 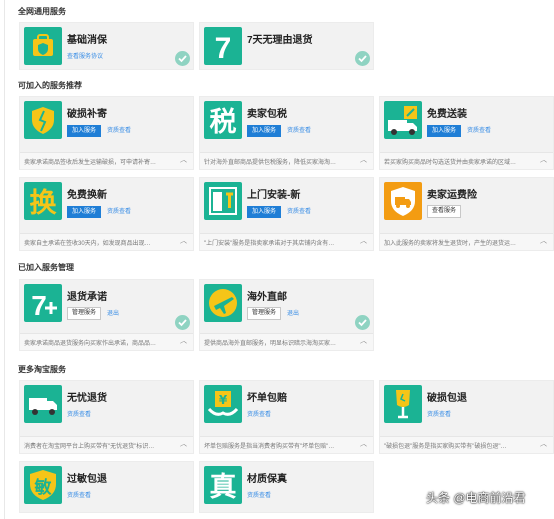 I want to click on genuine-char-icon: 真, so click(x=223, y=485).